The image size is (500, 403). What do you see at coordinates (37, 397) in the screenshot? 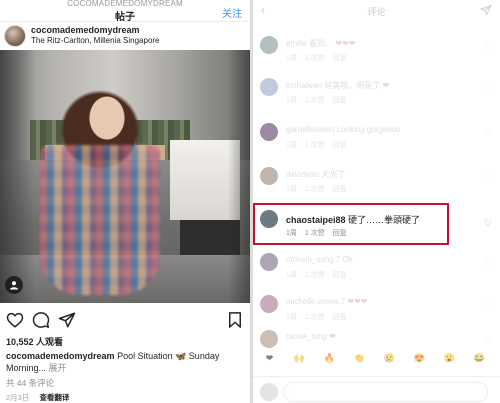
I see `post-date-row: 2月3日 查看翻译` at bounding box center [37, 397].